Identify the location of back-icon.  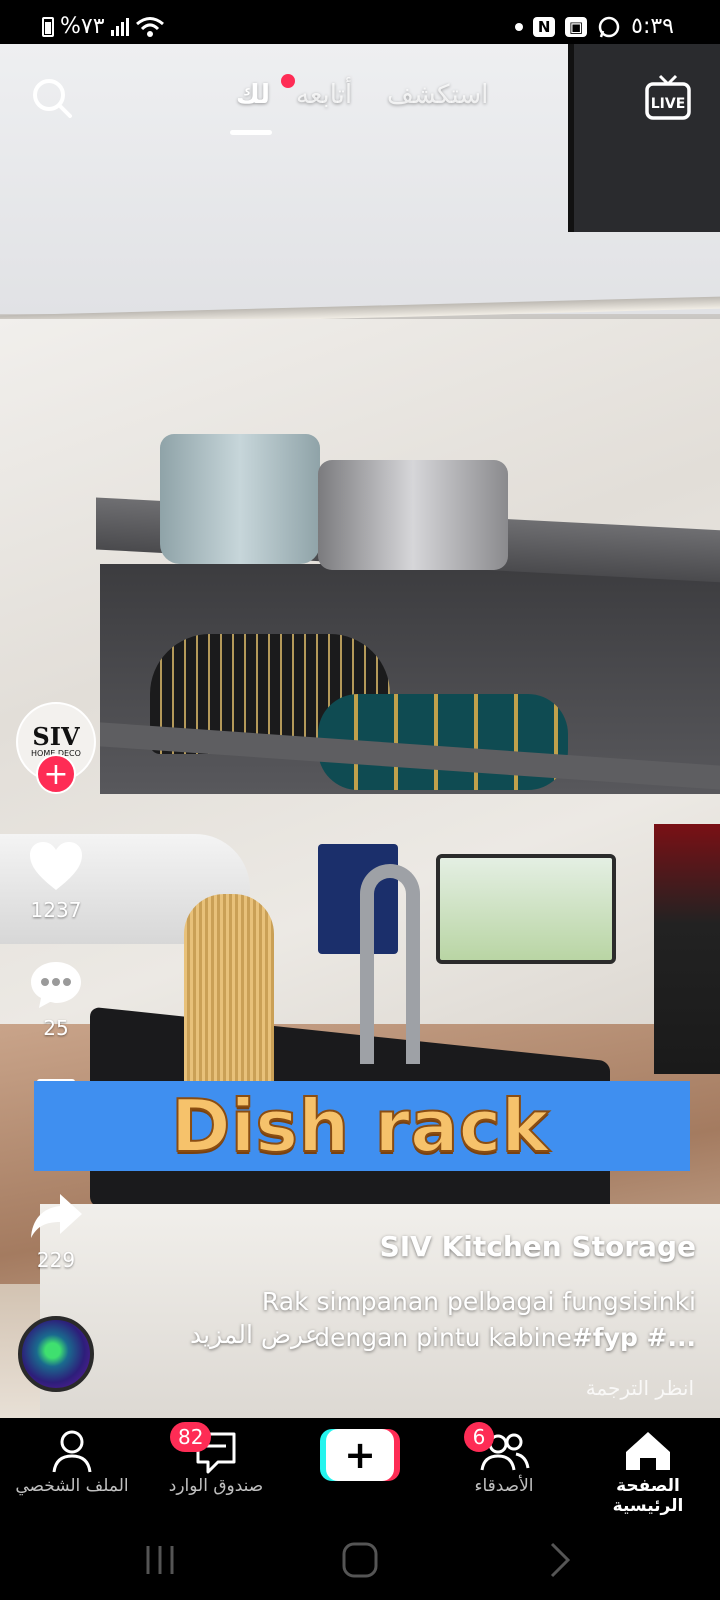
(560, 1560).